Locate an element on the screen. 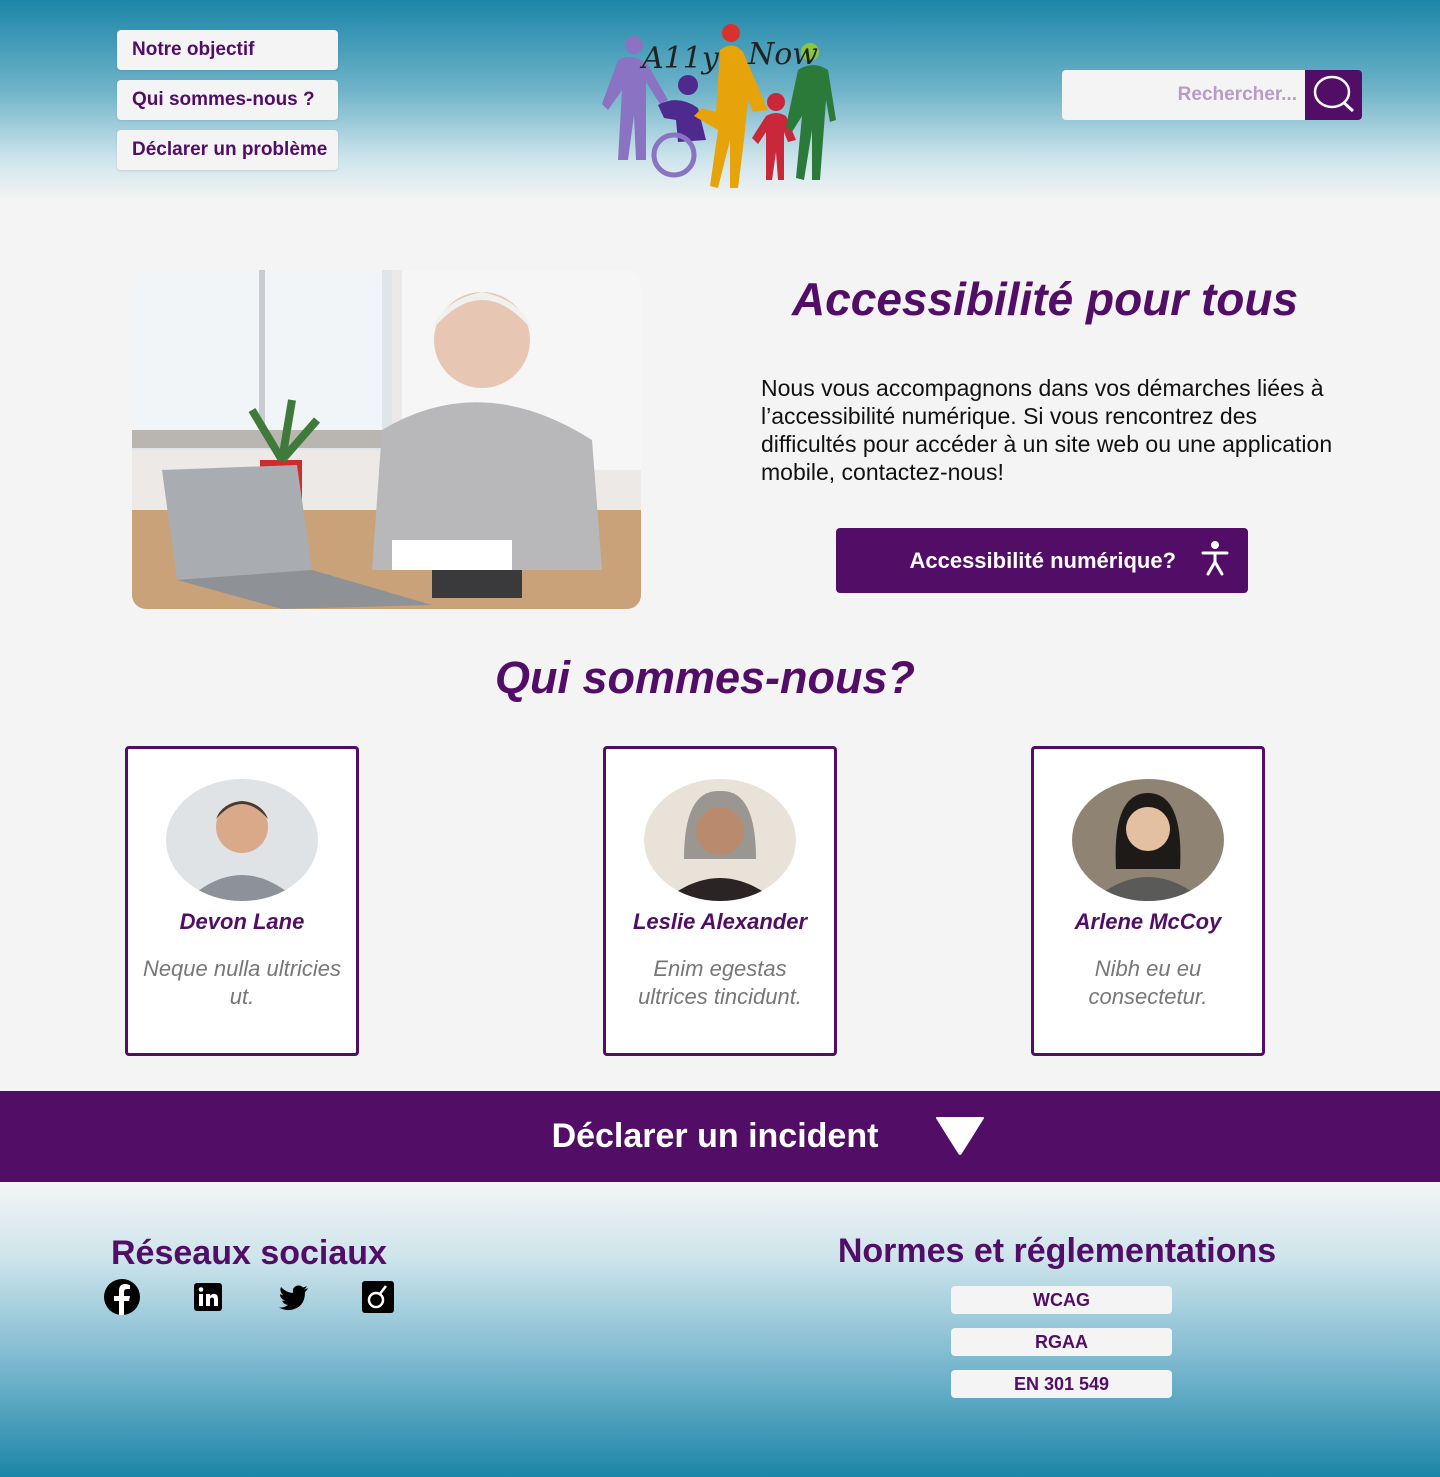 The width and height of the screenshot is (1440, 1477). norm-link-en-301-549: EN 301 549 is located at coordinates (1061, 1384).